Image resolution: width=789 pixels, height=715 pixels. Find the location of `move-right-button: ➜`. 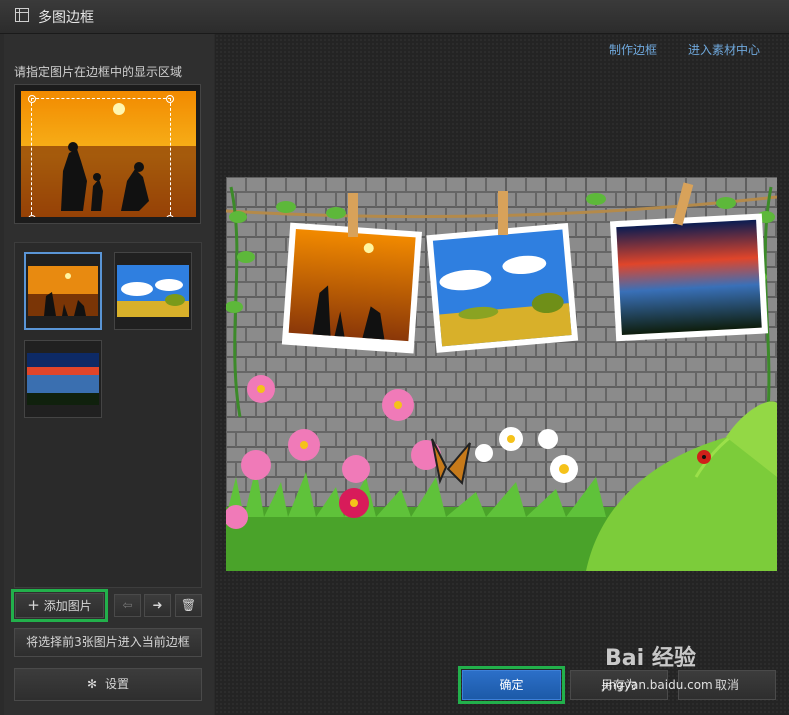

move-right-button: ➜ is located at coordinates (157, 605).